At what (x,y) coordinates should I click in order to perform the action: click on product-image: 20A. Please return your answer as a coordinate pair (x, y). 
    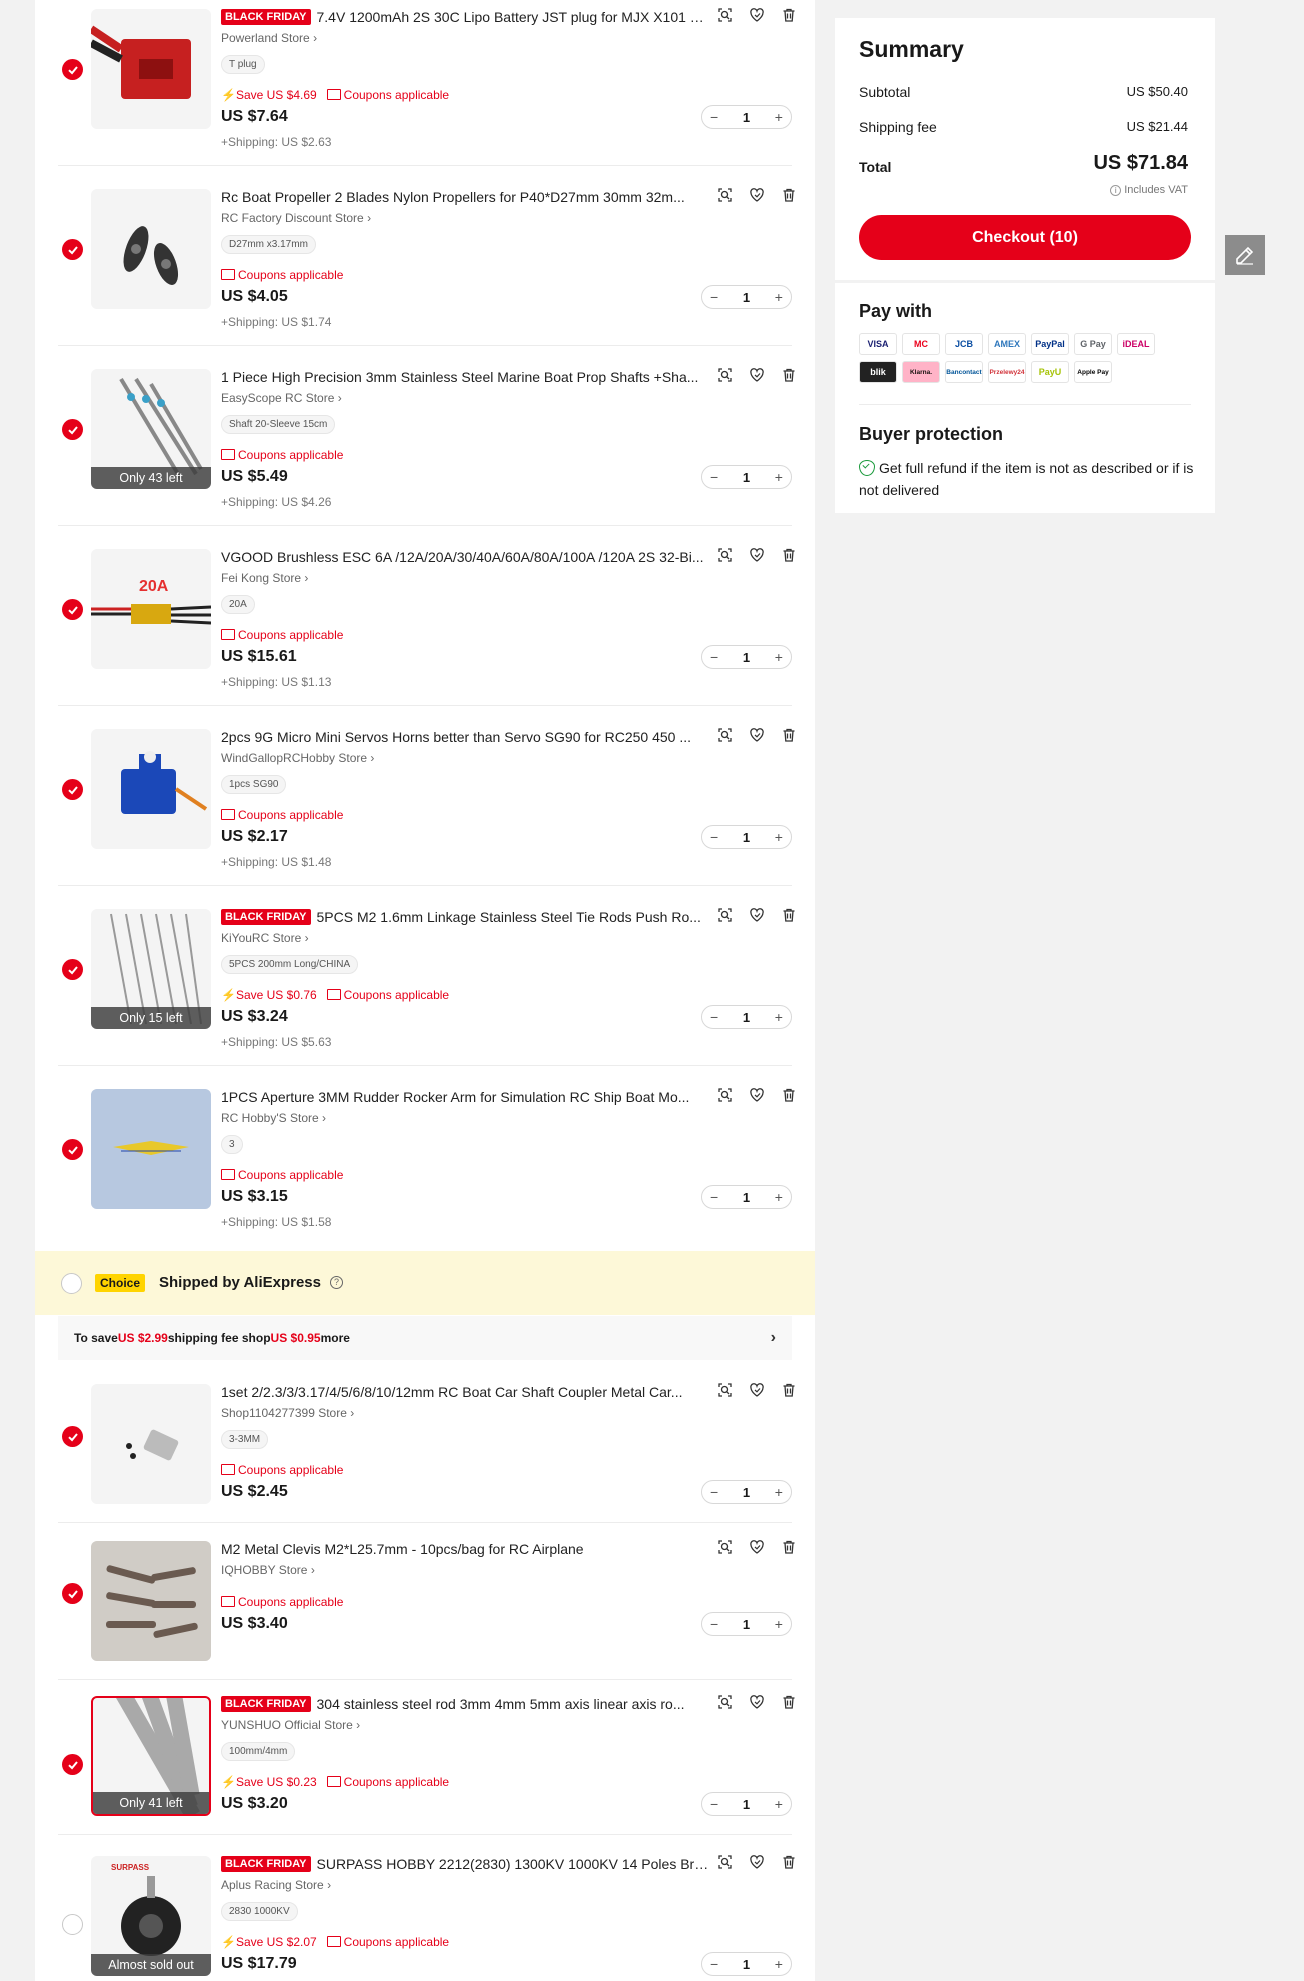
    Looking at the image, I should click on (151, 609).